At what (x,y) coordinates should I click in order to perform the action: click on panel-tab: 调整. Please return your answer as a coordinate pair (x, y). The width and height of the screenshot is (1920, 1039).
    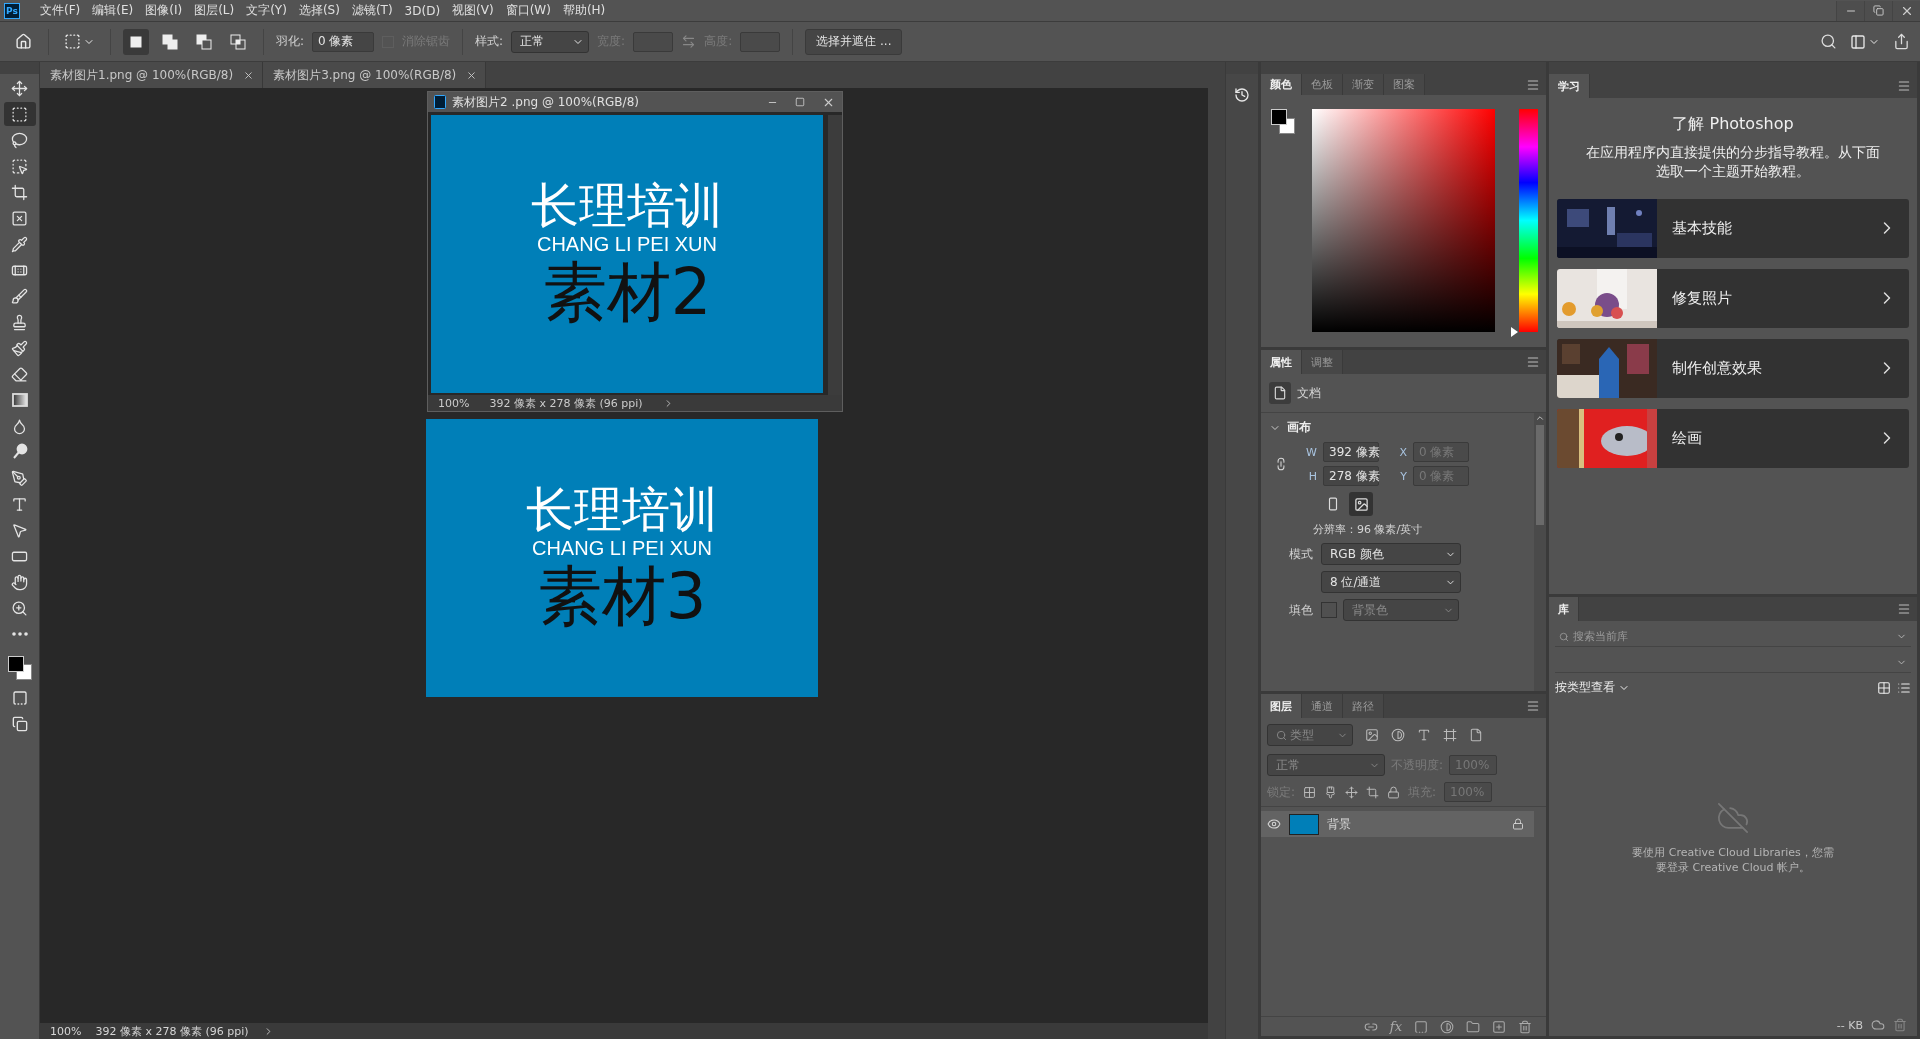
    Looking at the image, I should click on (1322, 362).